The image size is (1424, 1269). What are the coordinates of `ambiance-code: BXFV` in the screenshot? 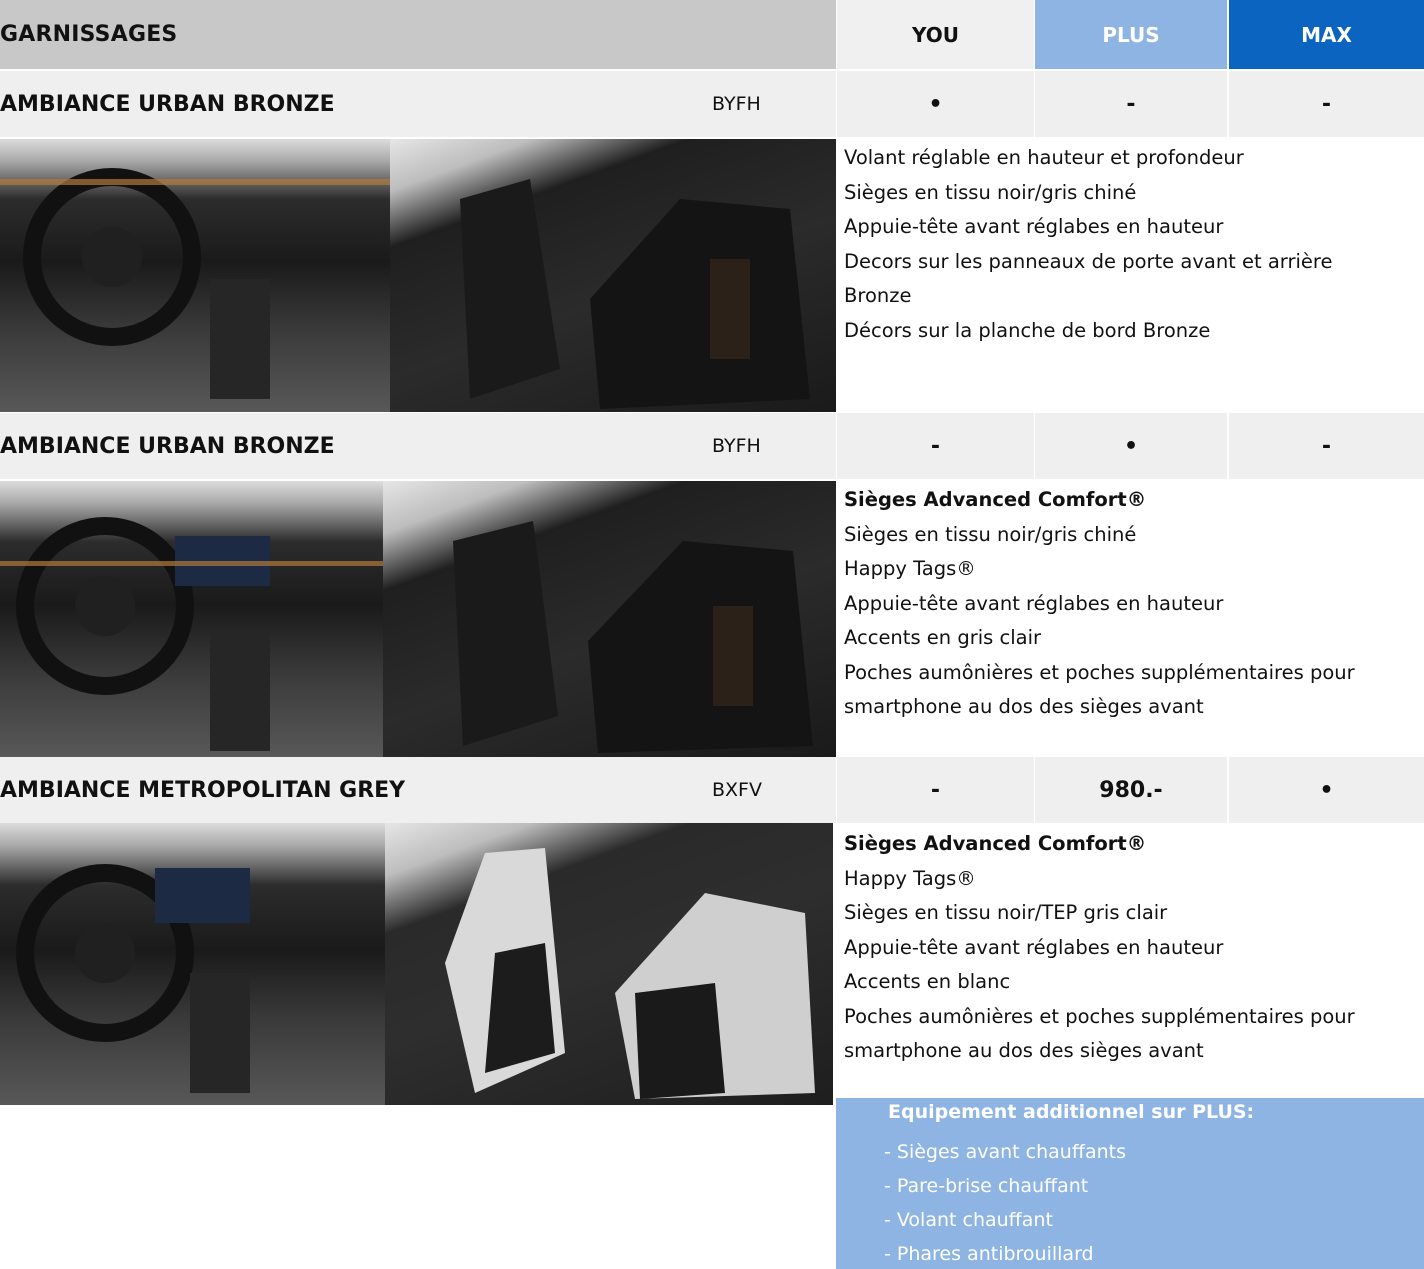 It's located at (737, 790).